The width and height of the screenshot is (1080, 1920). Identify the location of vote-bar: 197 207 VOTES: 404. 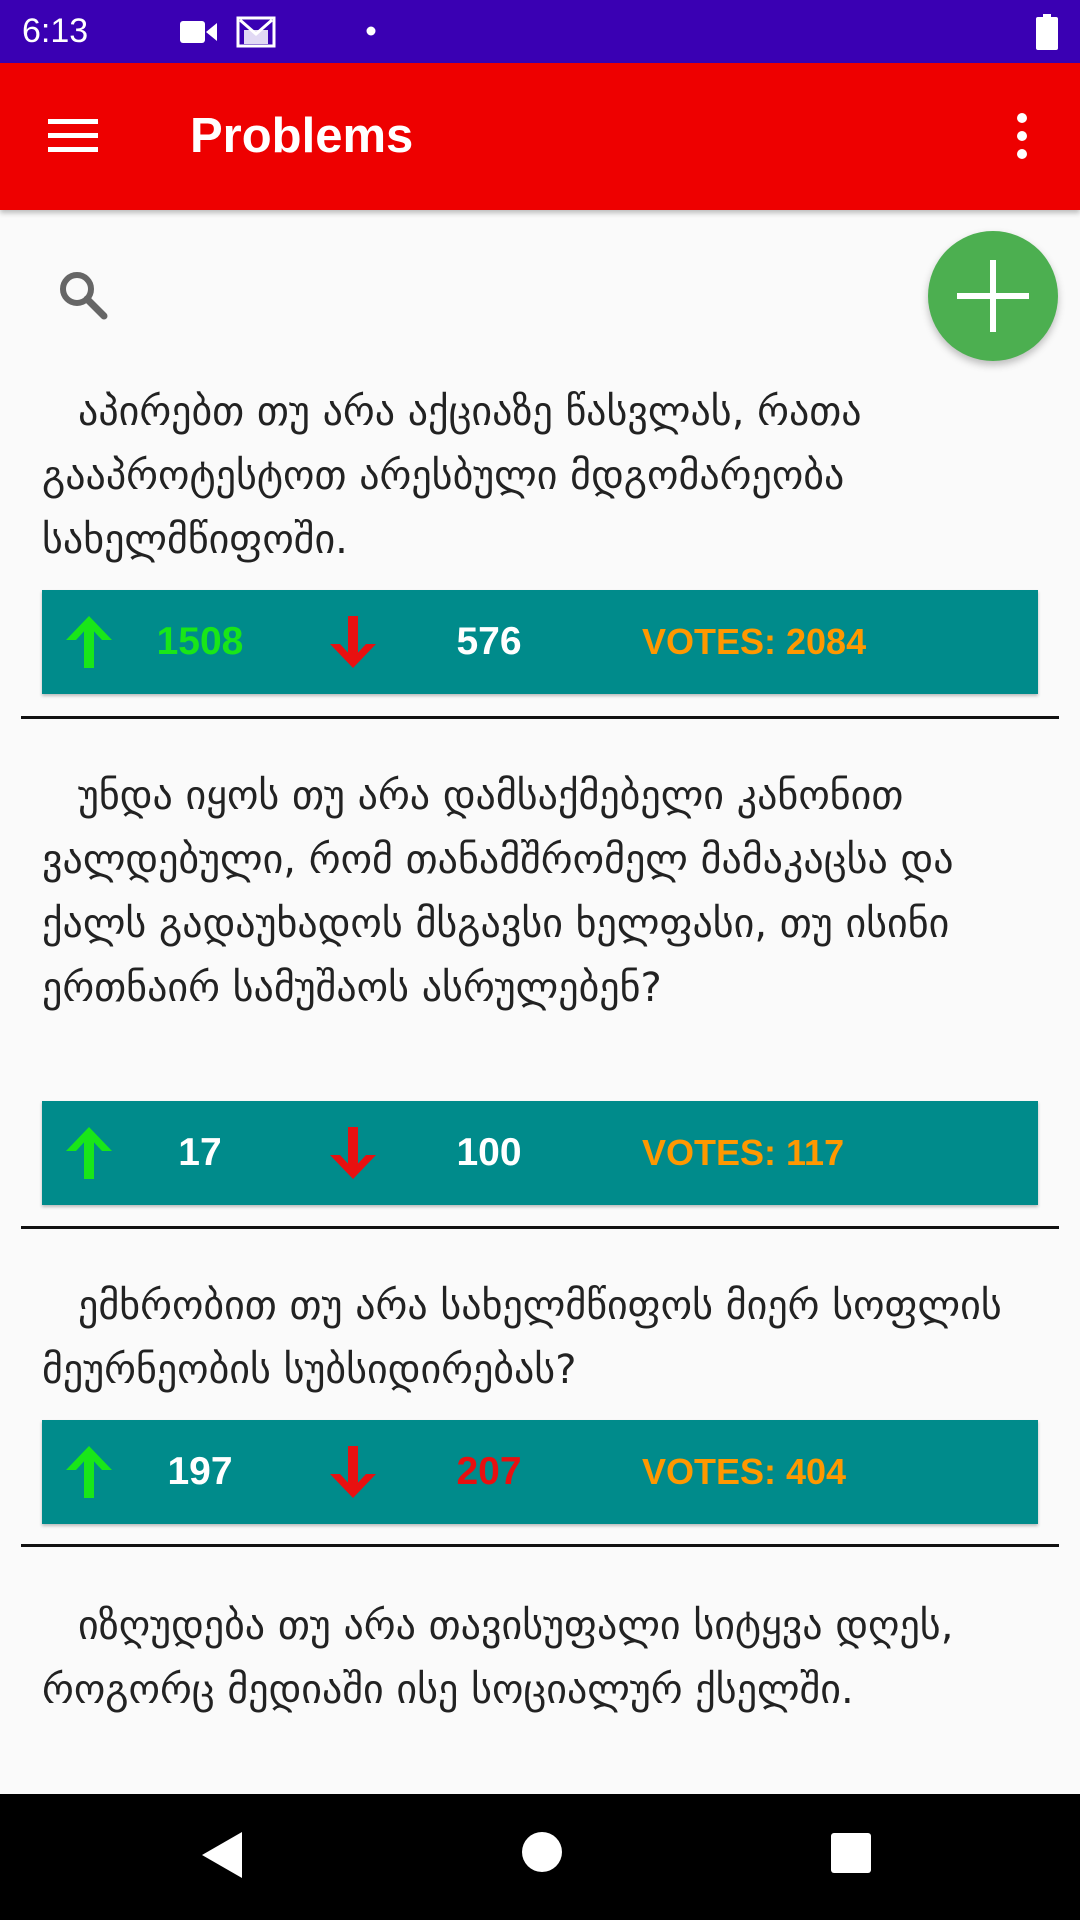
(540, 1472).